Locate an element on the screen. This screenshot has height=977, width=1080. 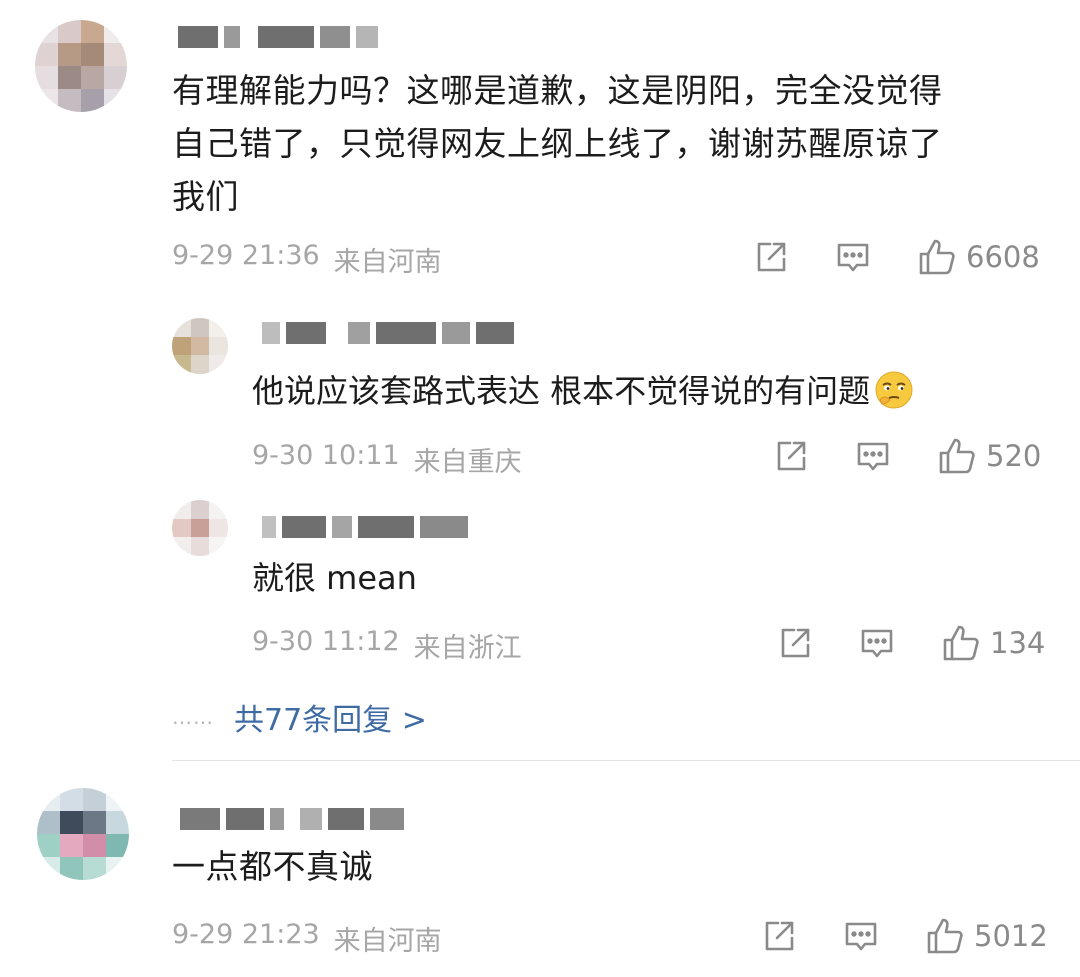
comment-meta: 9-29 21:36 来自河南 is located at coordinates (307, 259).